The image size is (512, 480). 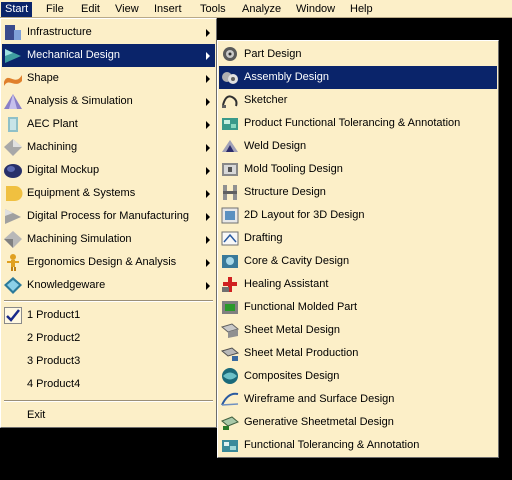 I want to click on submenu-item-structure-design: Structure Design, so click(x=358, y=192).